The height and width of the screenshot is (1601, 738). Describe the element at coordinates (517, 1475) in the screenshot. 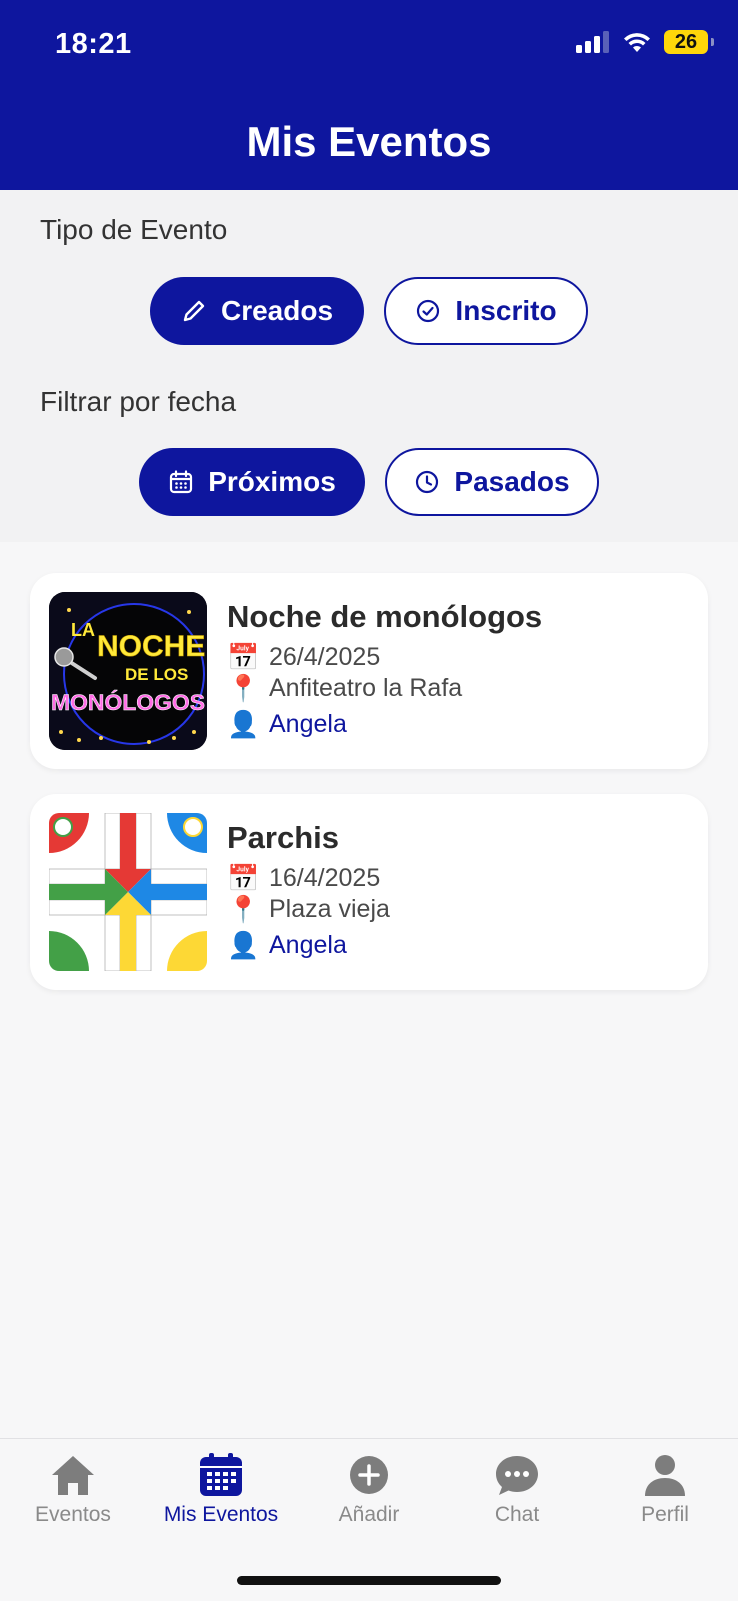

I see `chat-bubble-icon` at that location.